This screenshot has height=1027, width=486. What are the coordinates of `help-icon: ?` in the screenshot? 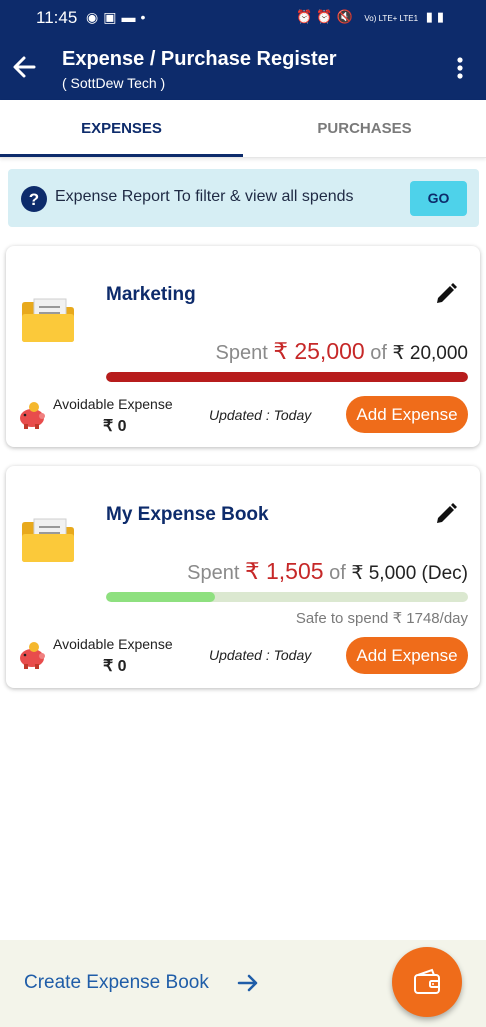 It's located at (34, 199).